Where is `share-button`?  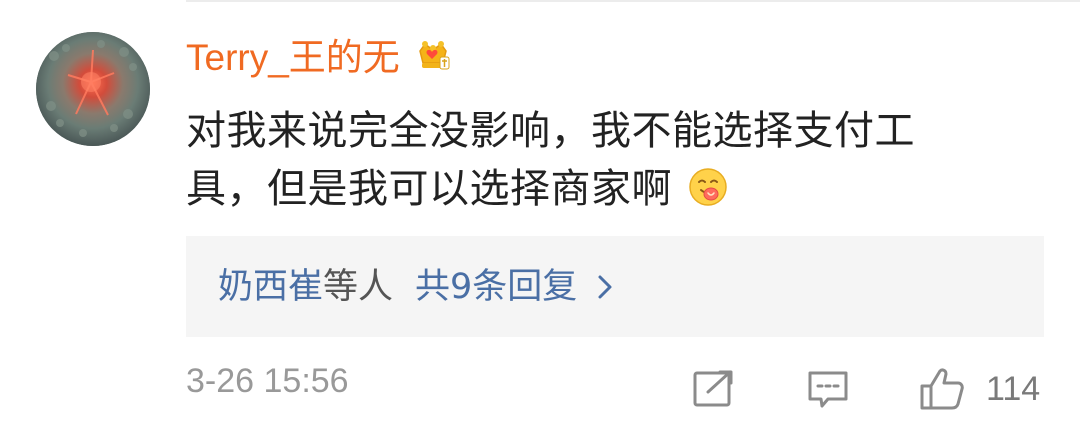
share-button is located at coordinates (715, 389).